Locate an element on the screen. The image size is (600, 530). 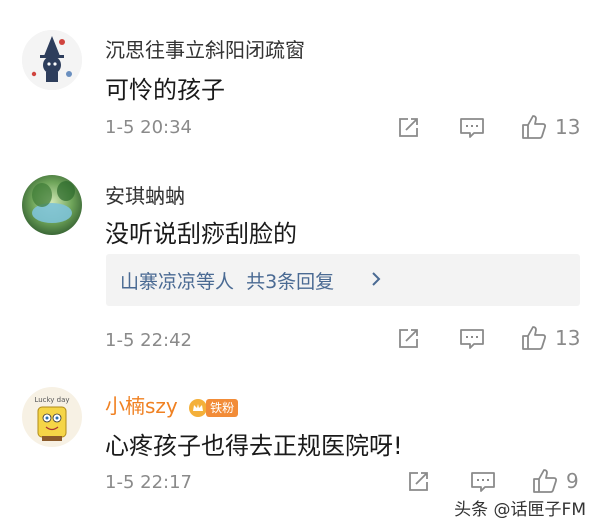
crown-badge-icon is located at coordinates (198, 407).